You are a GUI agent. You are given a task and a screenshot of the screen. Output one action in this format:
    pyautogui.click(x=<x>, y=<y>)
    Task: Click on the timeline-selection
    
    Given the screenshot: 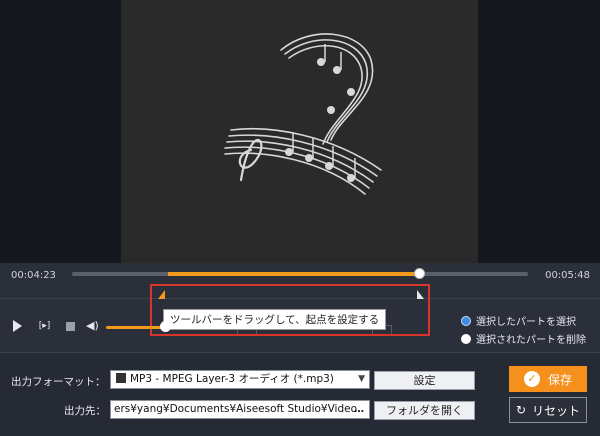 What is the action you would take?
    pyautogui.click(x=293, y=274)
    